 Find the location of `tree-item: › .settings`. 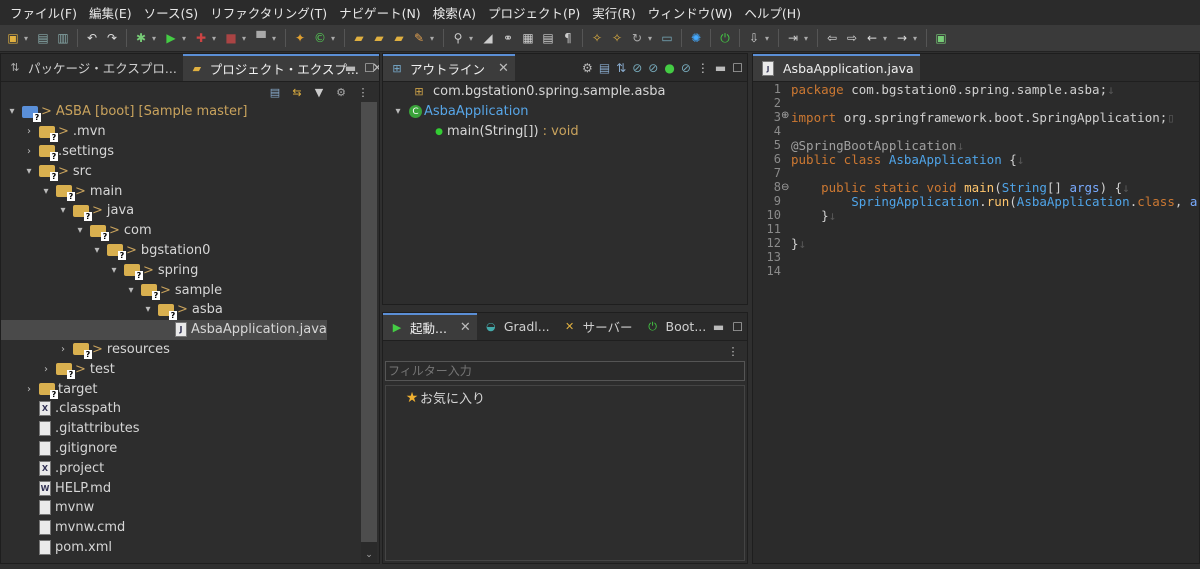

tree-item: › .settings is located at coordinates (179, 152).